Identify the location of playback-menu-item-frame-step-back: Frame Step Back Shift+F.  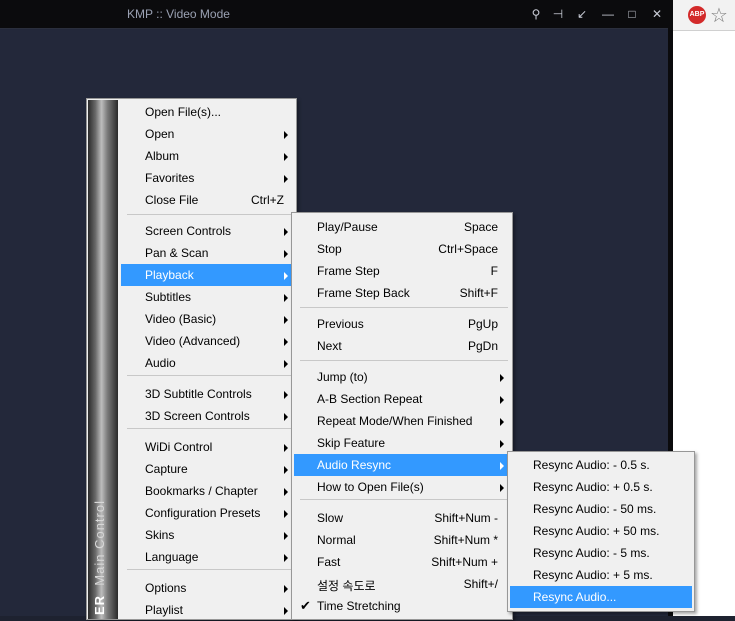
(402, 293).